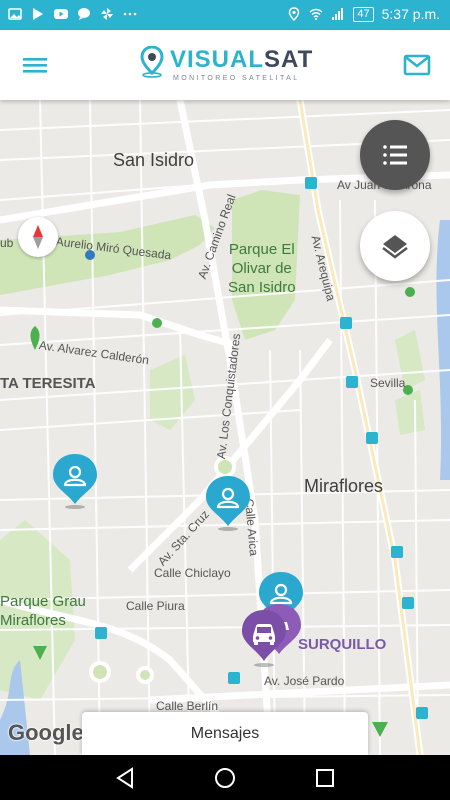 This screenshot has width=450, height=800. I want to click on brand-logo: VISUALSAT MONITOREO SATELITAL, so click(227, 66).